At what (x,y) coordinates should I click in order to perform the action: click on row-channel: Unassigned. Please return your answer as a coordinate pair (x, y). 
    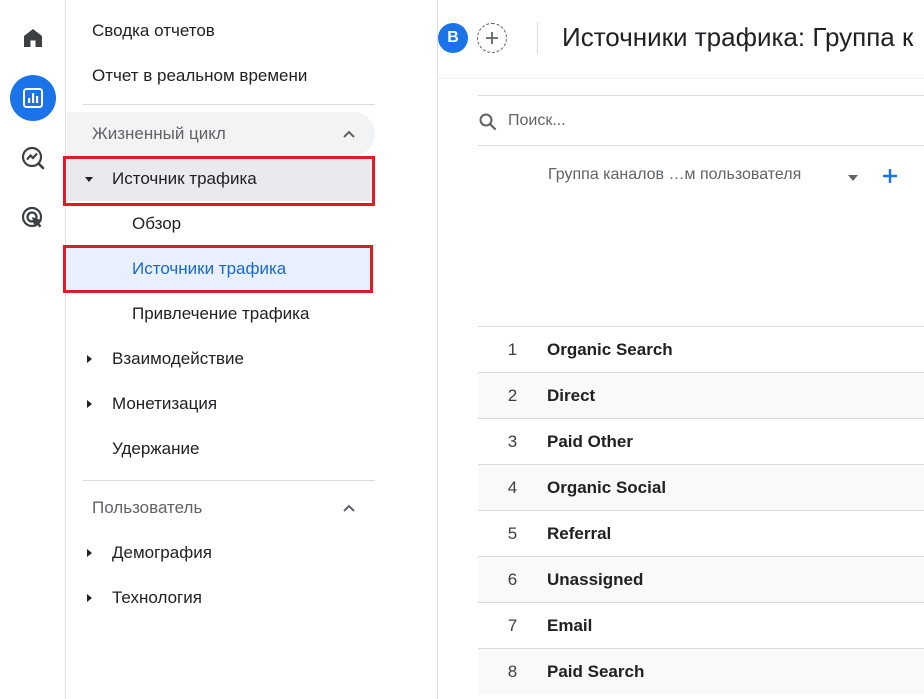
    Looking at the image, I should click on (595, 579).